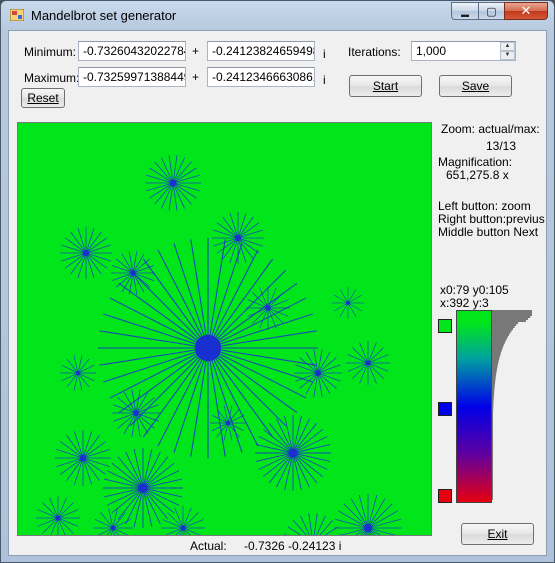 Image resolution: width=555 pixels, height=563 pixels. I want to click on maximize-icon: ▢, so click(491, 11).